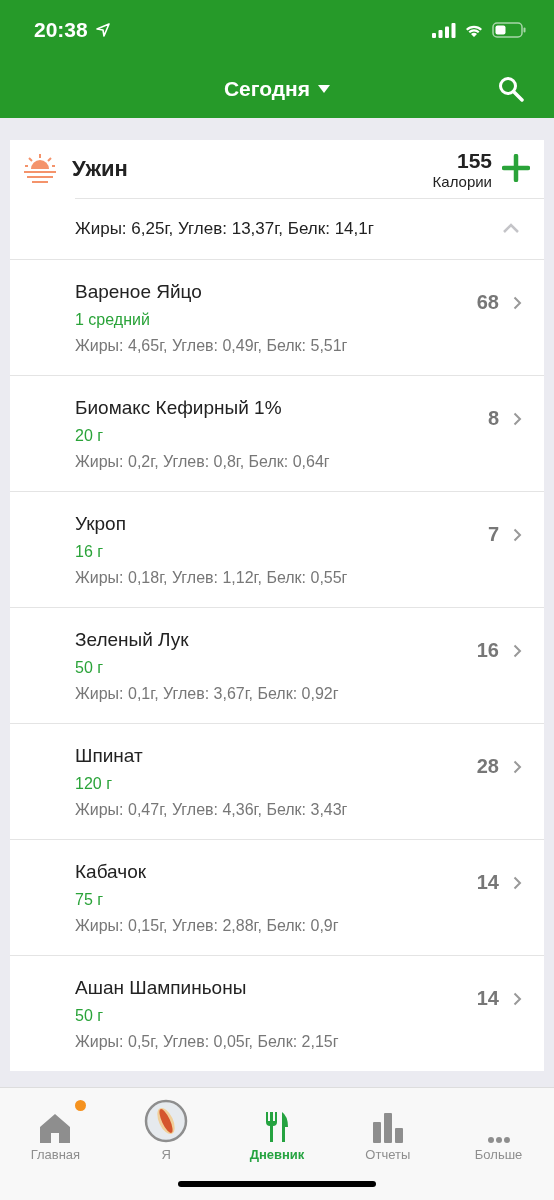 The image size is (554, 1200). What do you see at coordinates (277, 433) in the screenshot?
I see `food-row: Биомакс Кефирный 1% 20 г Жиры: 0,2г, Углев: 0,8г, Белк: 0,64г 8` at bounding box center [277, 433].